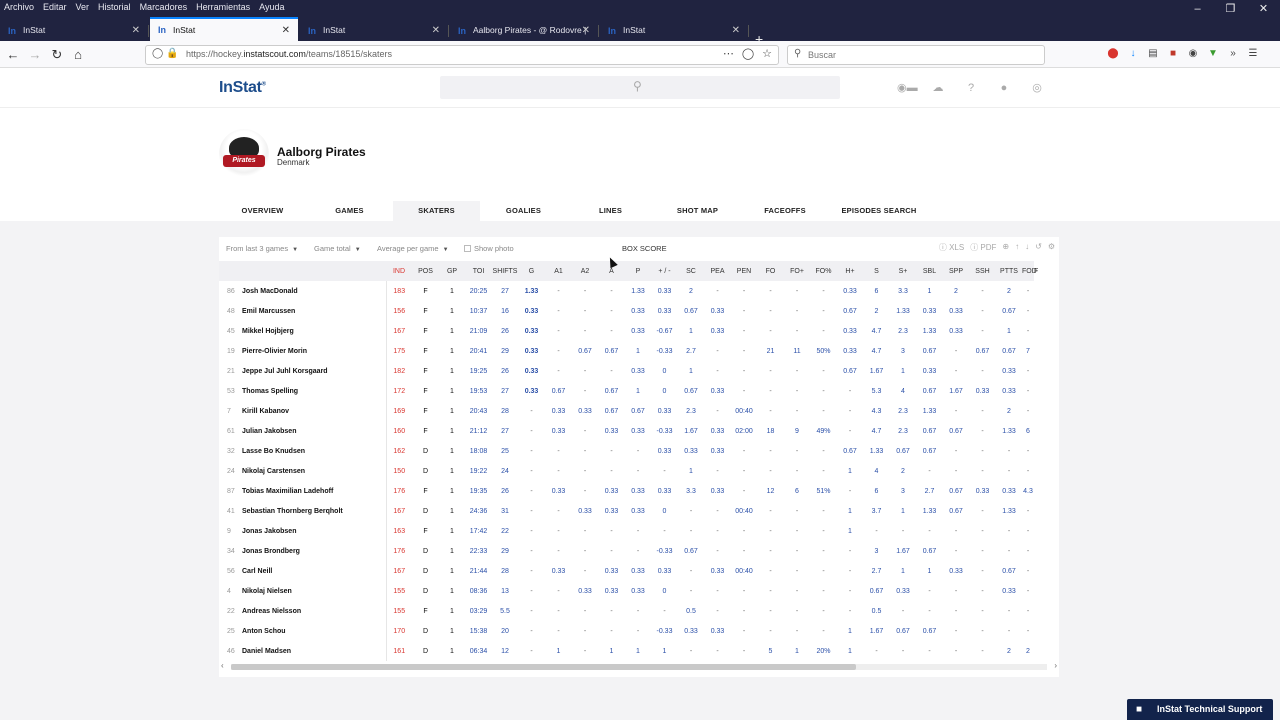 This screenshot has width=1280, height=720. I want to click on column-header: A1, so click(558, 271).